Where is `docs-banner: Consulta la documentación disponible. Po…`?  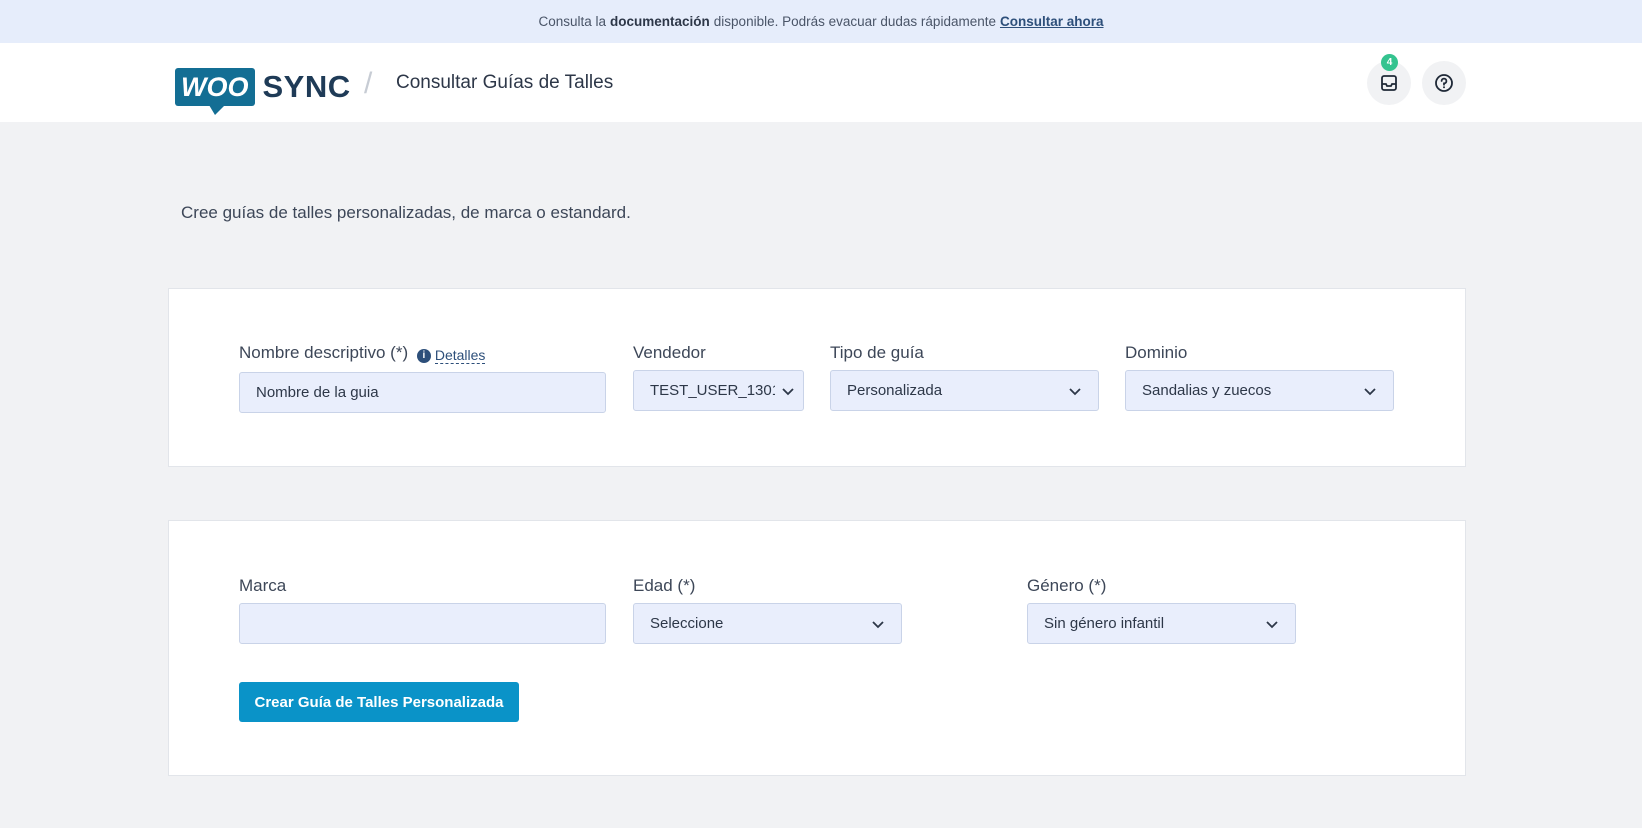 docs-banner: Consulta la documentación disponible. Po… is located at coordinates (821, 21).